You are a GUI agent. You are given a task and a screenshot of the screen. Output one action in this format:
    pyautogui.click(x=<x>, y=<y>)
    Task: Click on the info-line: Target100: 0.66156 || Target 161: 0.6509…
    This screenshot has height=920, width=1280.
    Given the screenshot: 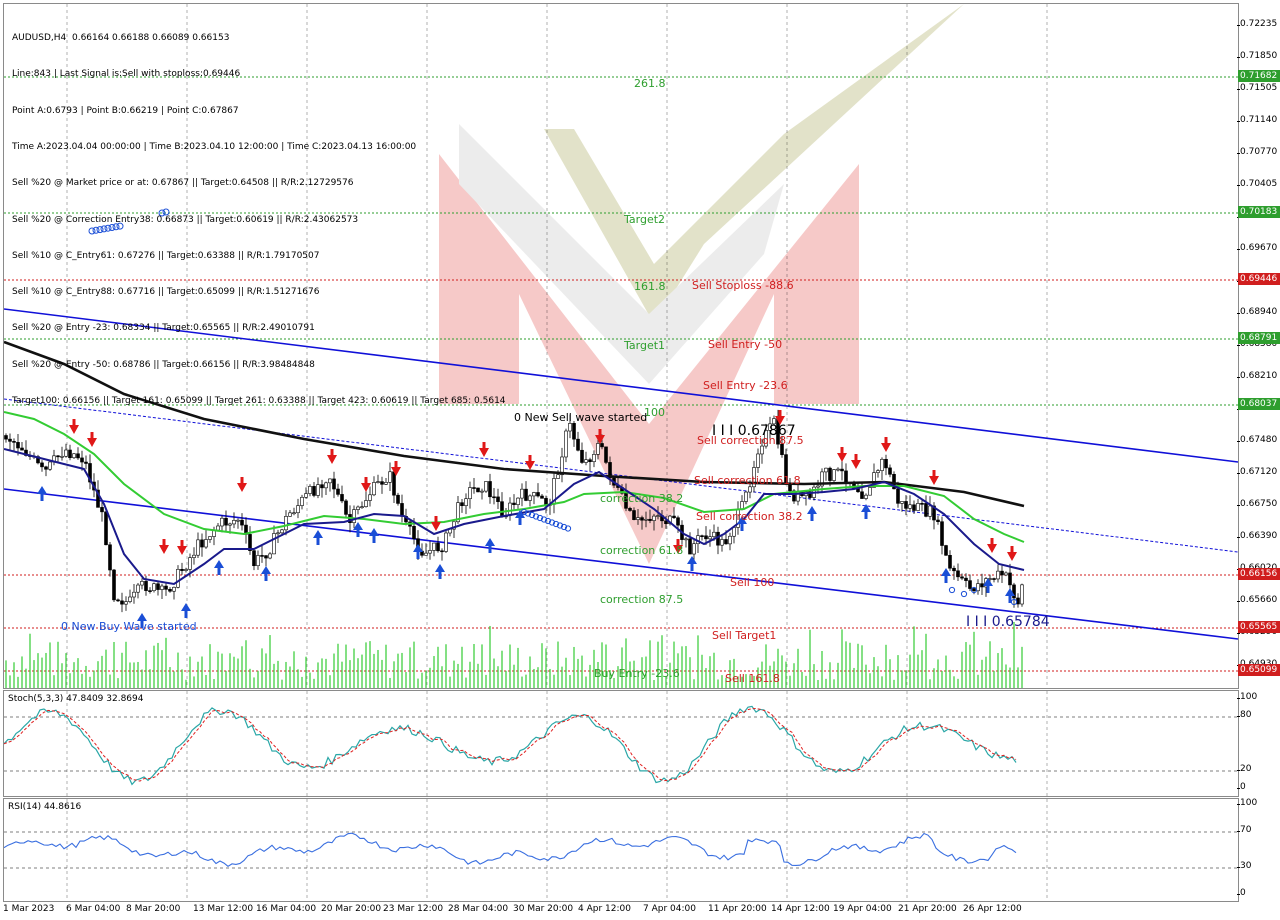 What is the action you would take?
    pyautogui.click(x=259, y=401)
    